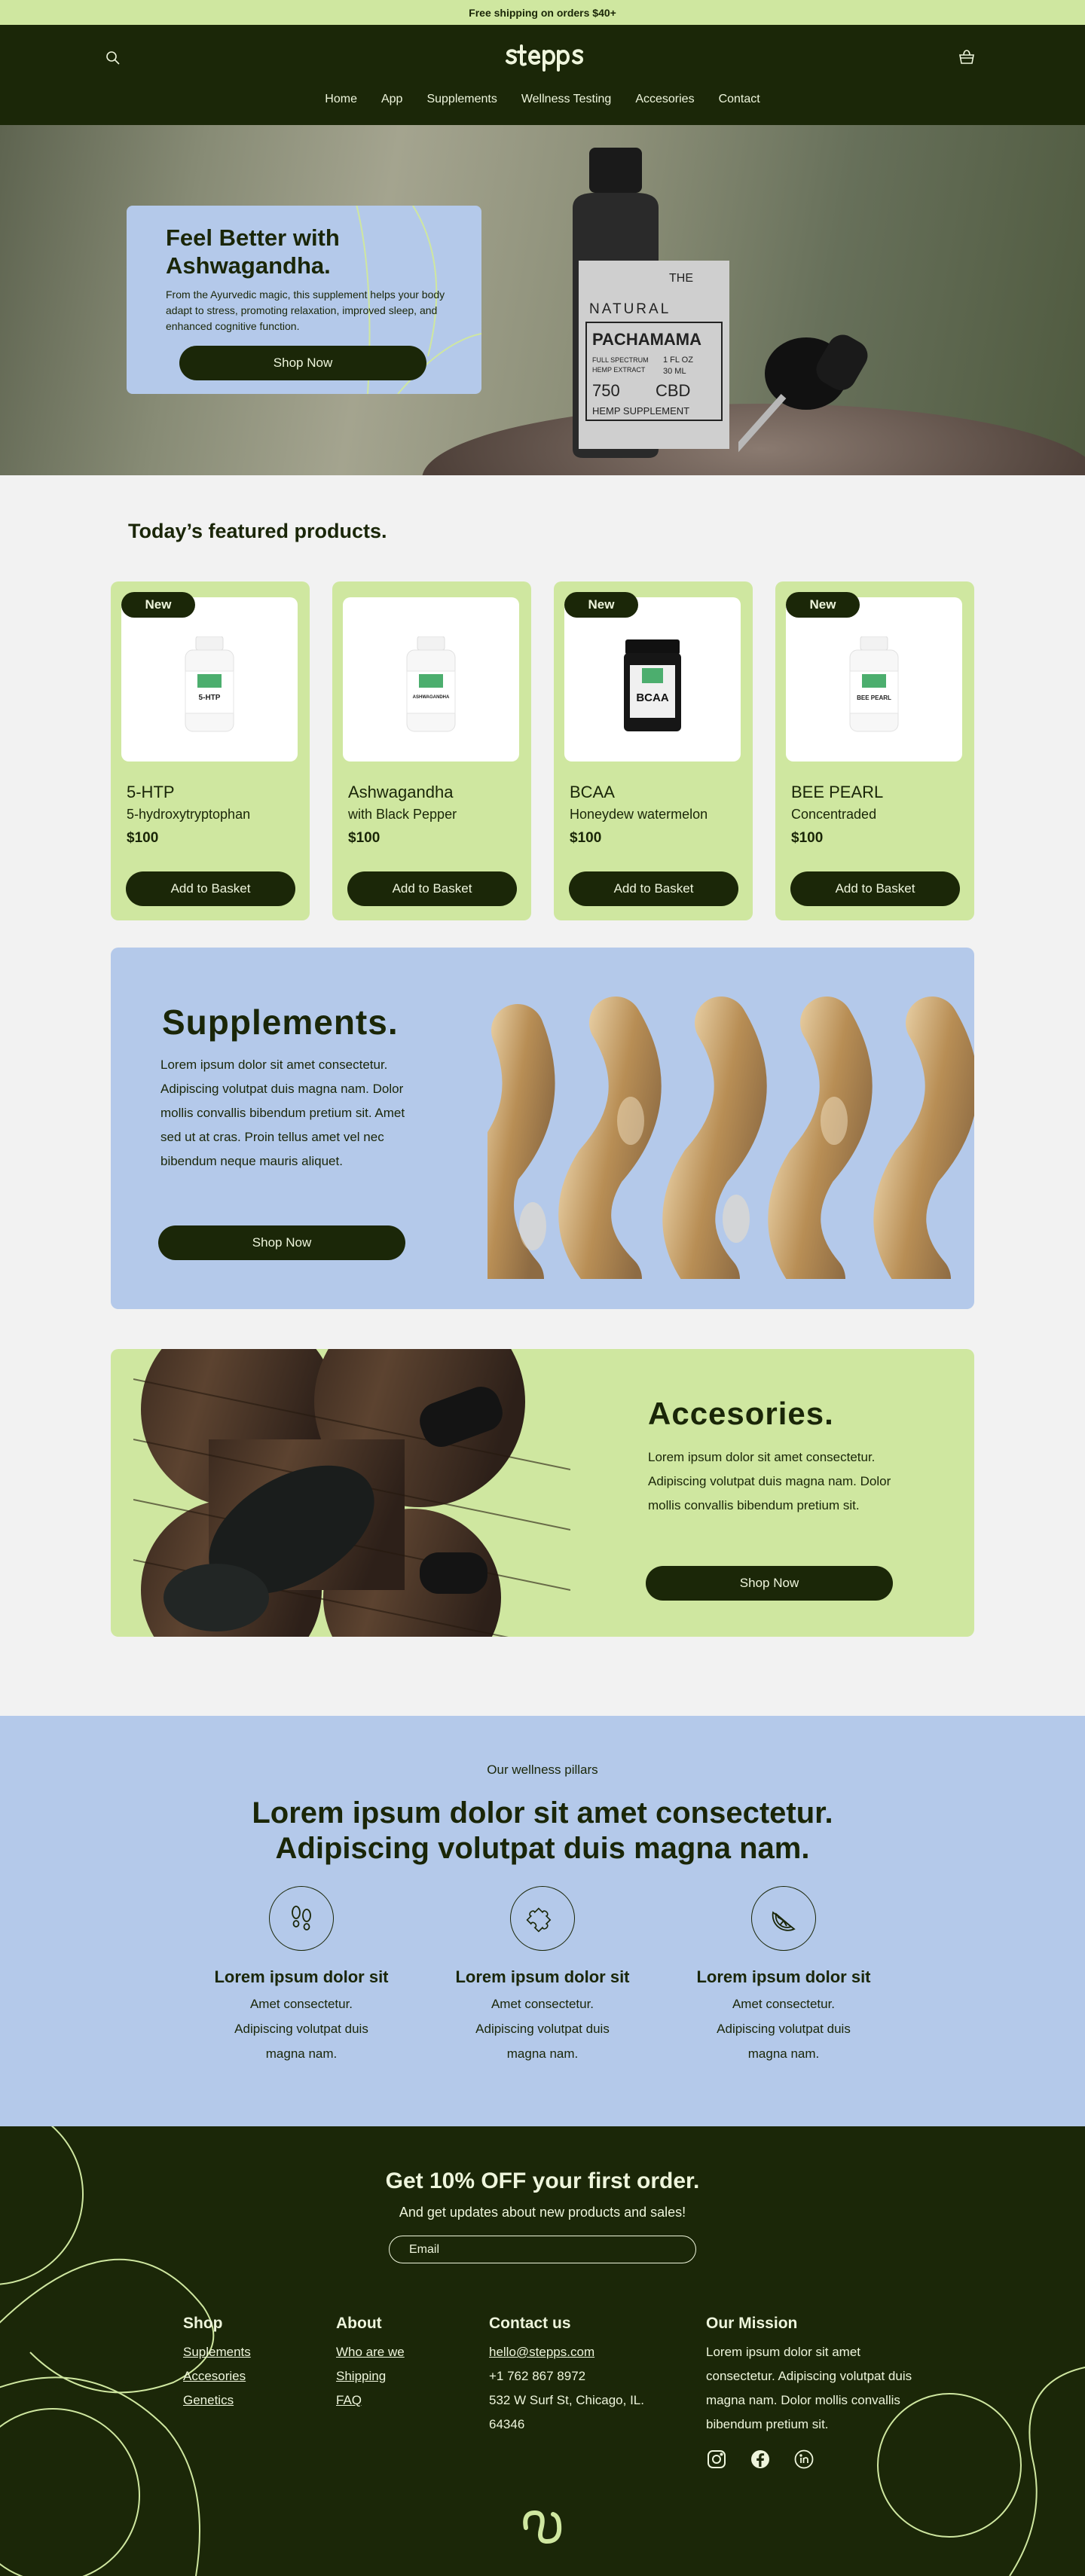 The image size is (1085, 2576). I want to click on footer-link-suplements: Suplements, so click(217, 2352).